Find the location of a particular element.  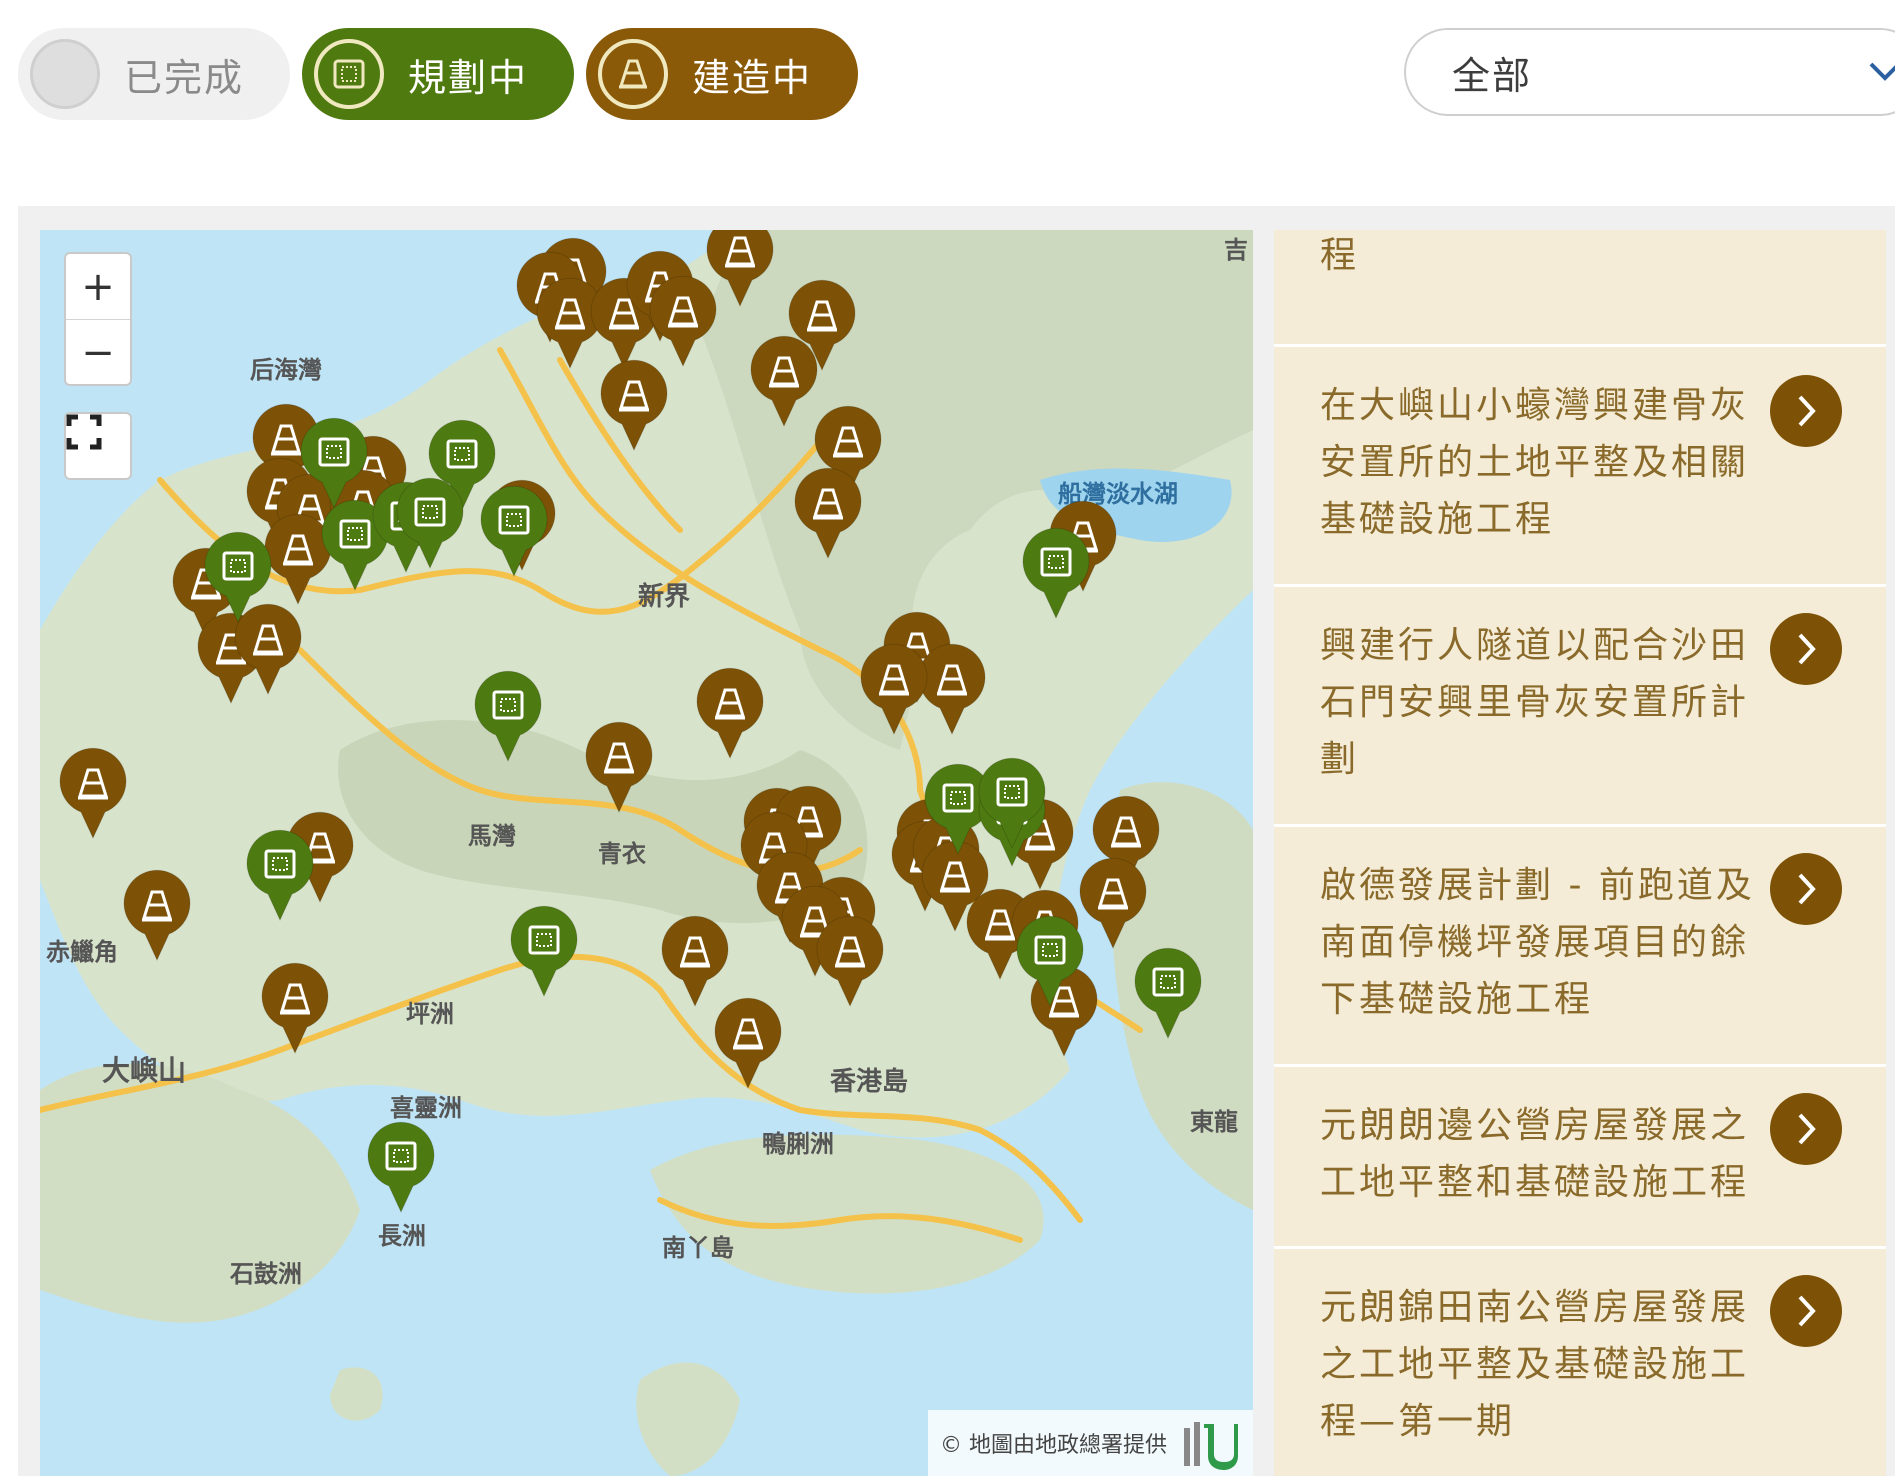

place-label: 吉 is located at coordinates (1236, 250).